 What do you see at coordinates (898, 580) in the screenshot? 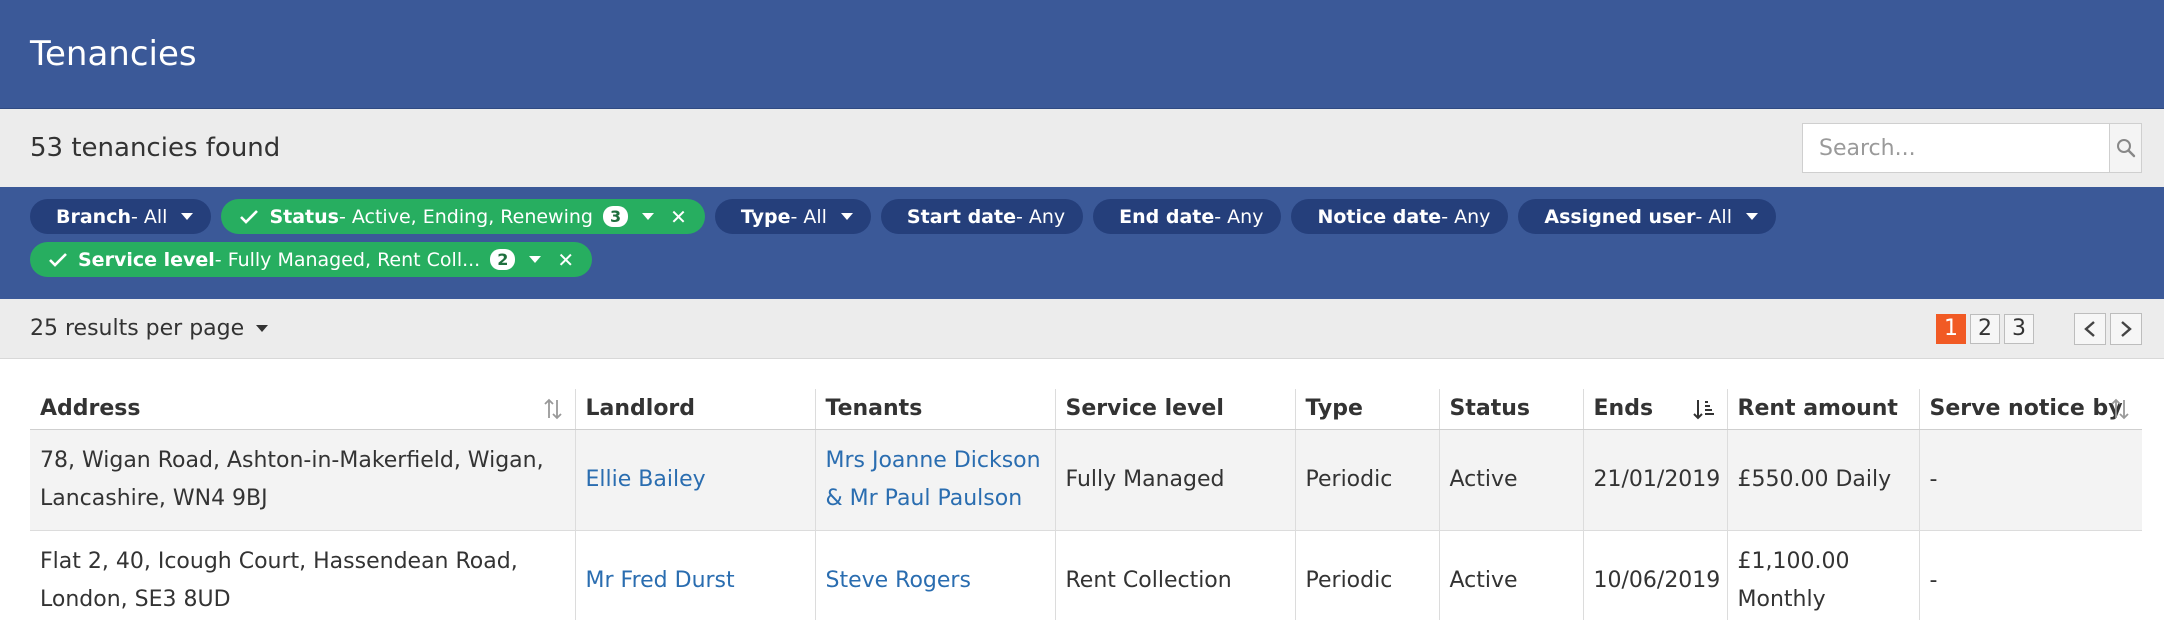
I see `tenants-link: Steve Rogers` at bounding box center [898, 580].